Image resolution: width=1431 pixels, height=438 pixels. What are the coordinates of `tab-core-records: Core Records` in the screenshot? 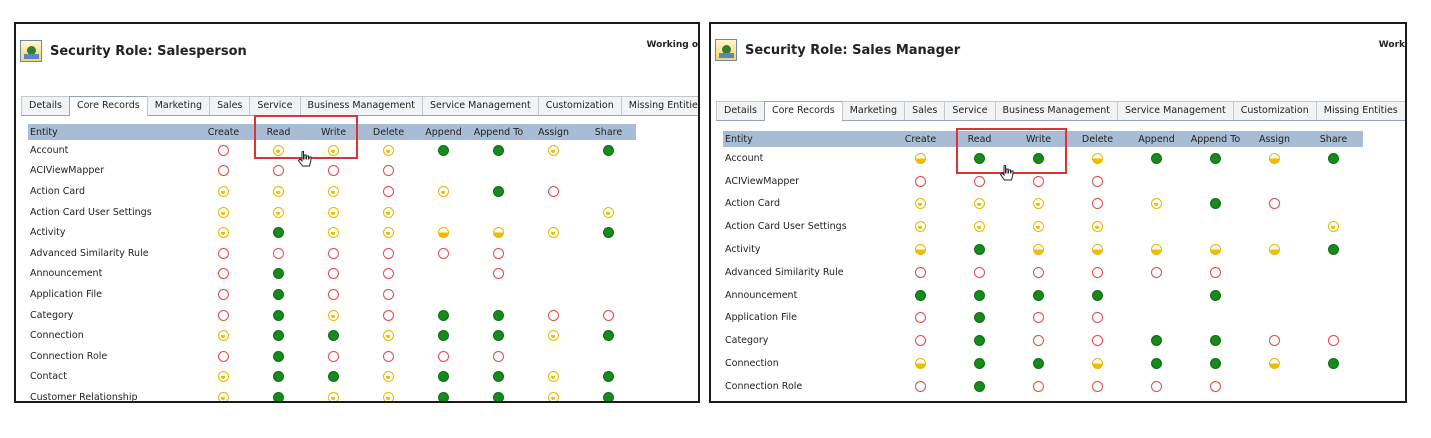 It's located at (108, 106).